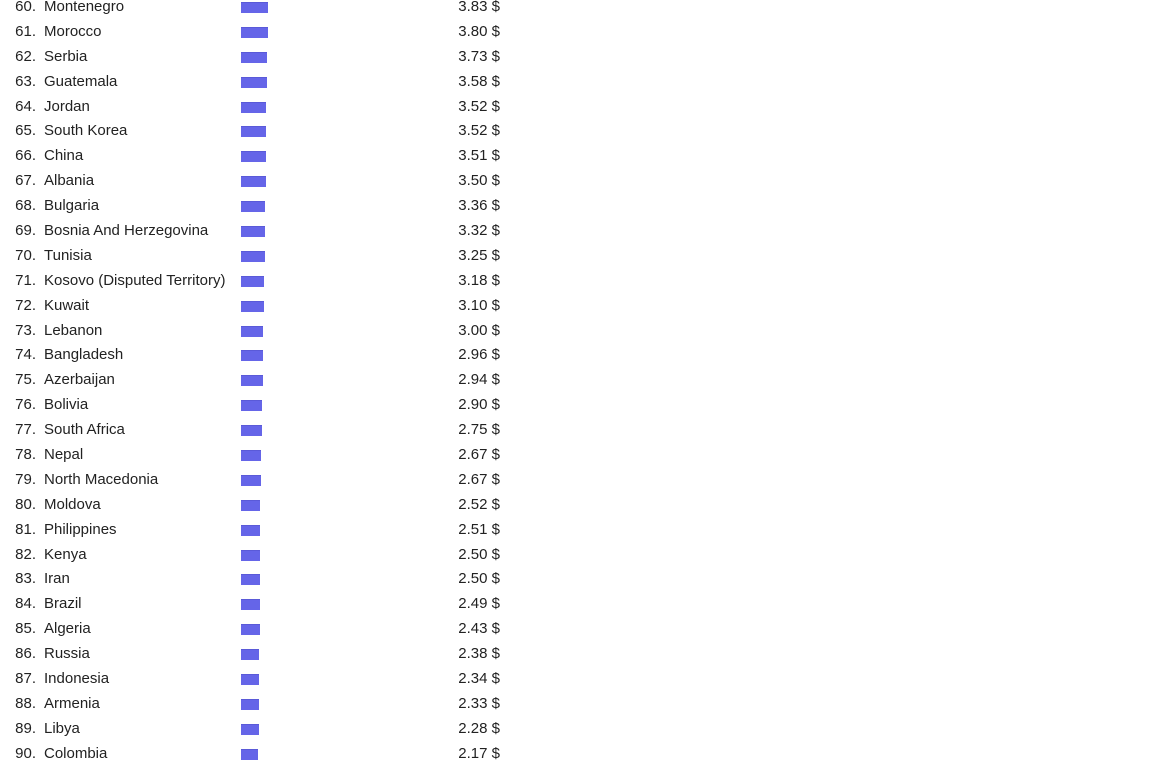 The width and height of the screenshot is (1152, 767). Describe the element at coordinates (71, 206) in the screenshot. I see `country-name: Bulgaria` at that location.